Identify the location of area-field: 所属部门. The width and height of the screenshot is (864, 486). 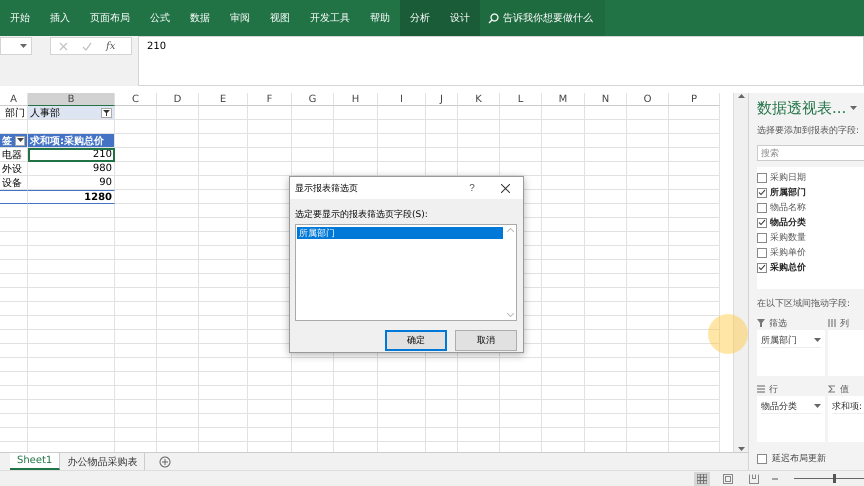
(791, 341).